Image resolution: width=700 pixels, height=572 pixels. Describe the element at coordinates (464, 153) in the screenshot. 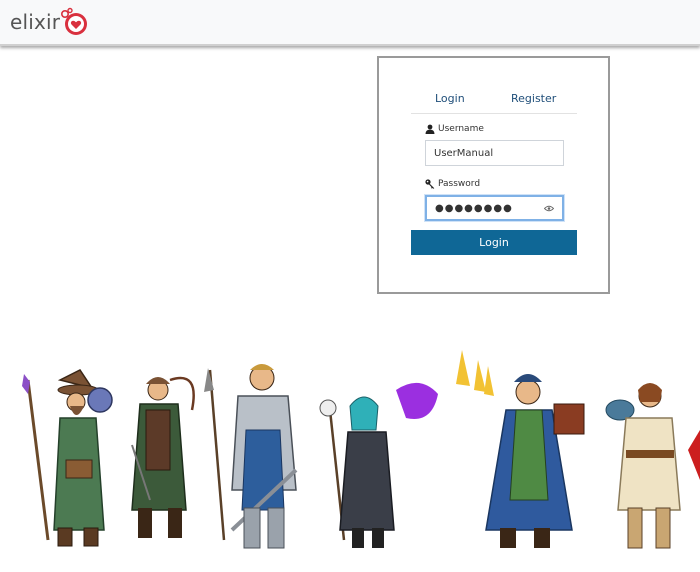

I see `username-value: UserManual` at that location.